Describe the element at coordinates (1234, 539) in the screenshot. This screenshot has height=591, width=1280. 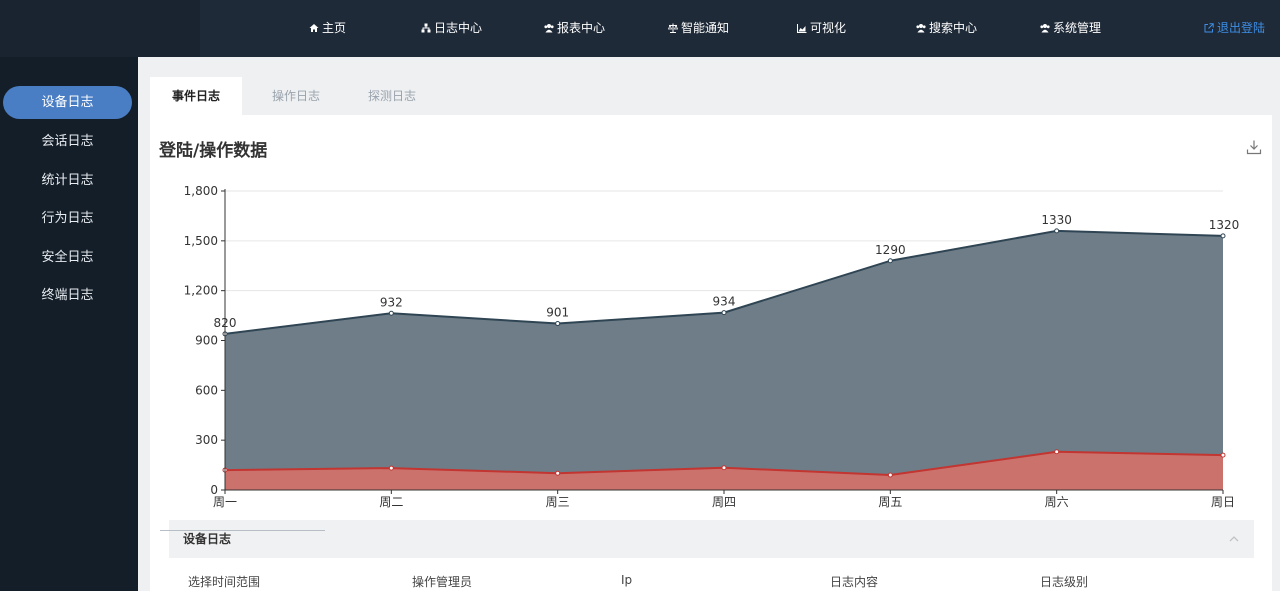
I see `chevron-up-icon` at that location.